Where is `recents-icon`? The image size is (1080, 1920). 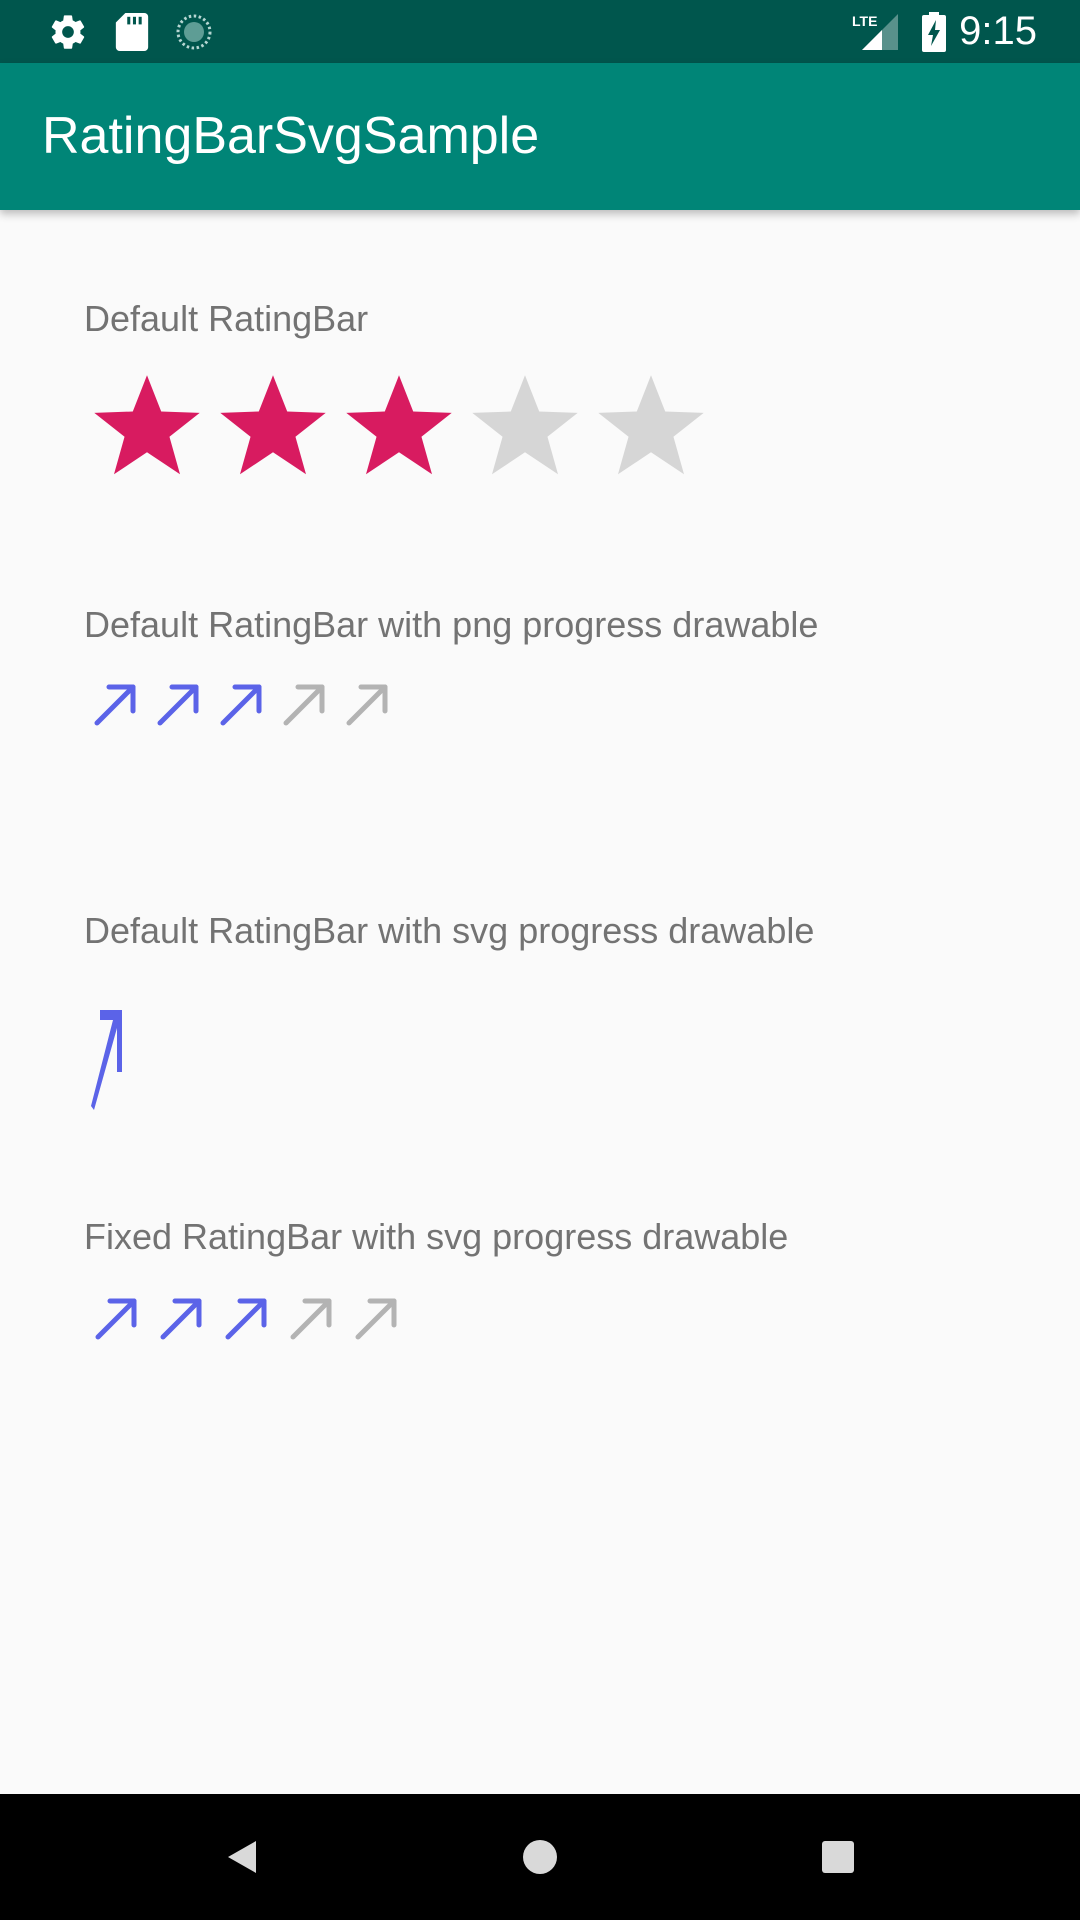
recents-icon is located at coordinates (838, 1857).